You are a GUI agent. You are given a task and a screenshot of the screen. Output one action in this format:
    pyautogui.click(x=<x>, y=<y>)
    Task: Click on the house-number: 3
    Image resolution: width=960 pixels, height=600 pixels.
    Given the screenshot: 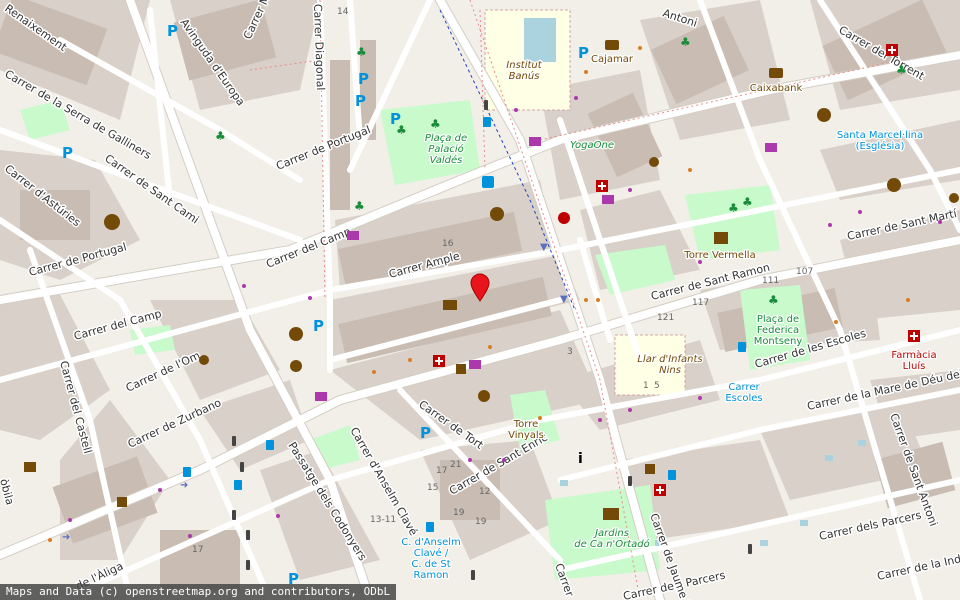 What is the action you would take?
    pyautogui.click(x=570, y=352)
    